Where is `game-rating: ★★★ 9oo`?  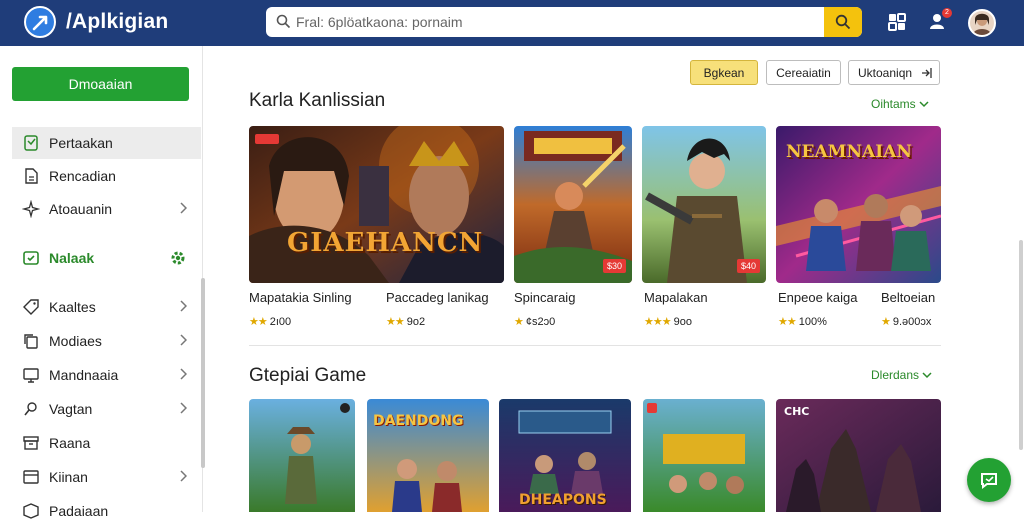
game-rating: ★★★ 9oo is located at coordinates (668, 321).